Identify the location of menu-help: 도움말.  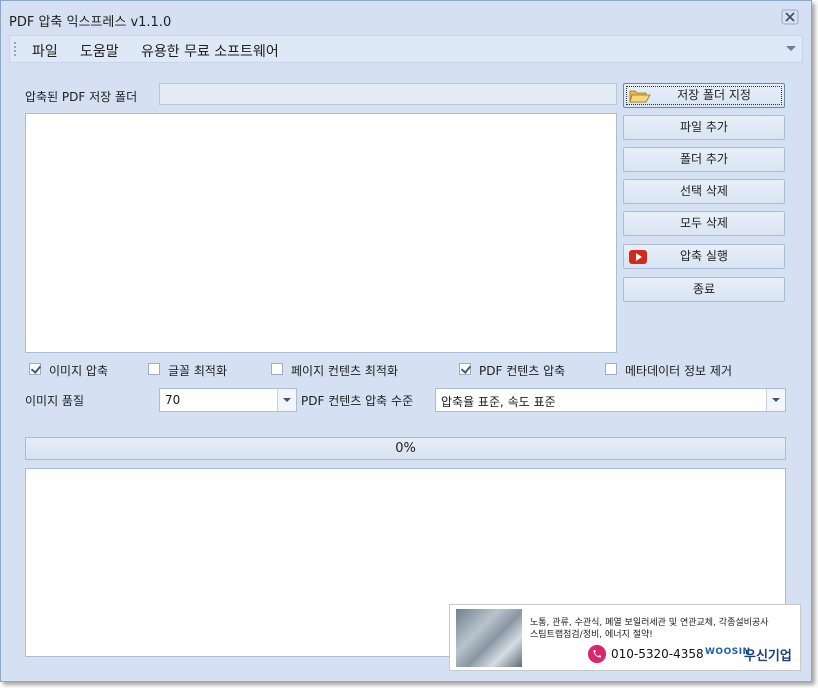
(99, 51).